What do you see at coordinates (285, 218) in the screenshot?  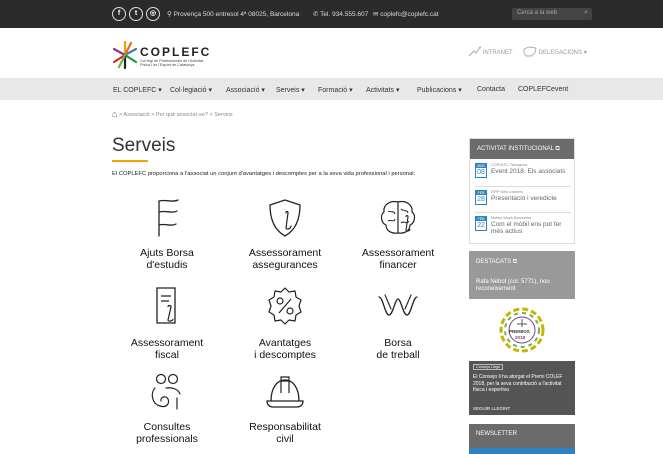 I see `insurance-shield-icon` at bounding box center [285, 218].